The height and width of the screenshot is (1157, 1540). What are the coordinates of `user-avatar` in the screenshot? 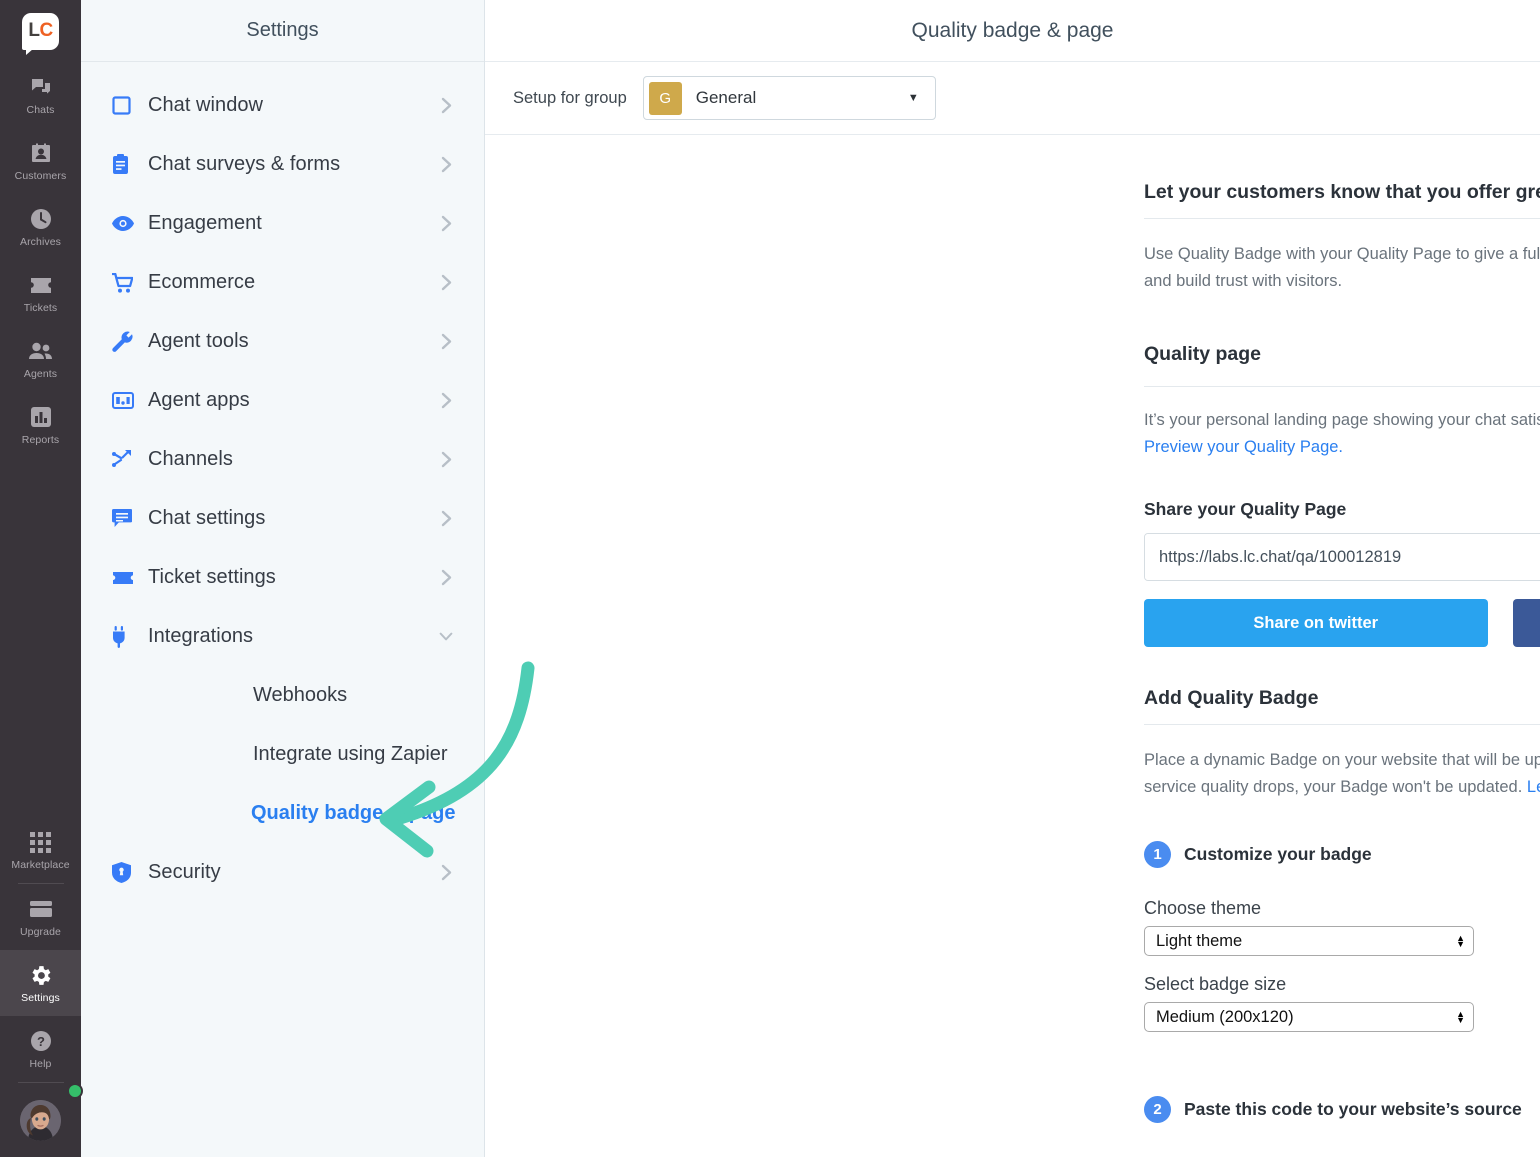 It's located at (41, 1120).